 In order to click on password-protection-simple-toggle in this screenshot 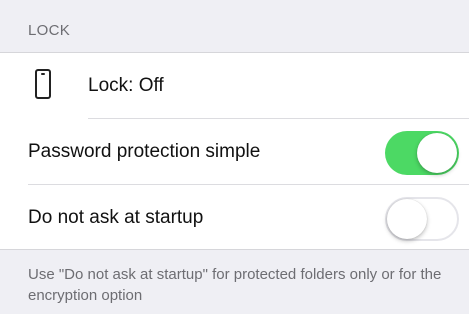, I will do `click(422, 153)`.